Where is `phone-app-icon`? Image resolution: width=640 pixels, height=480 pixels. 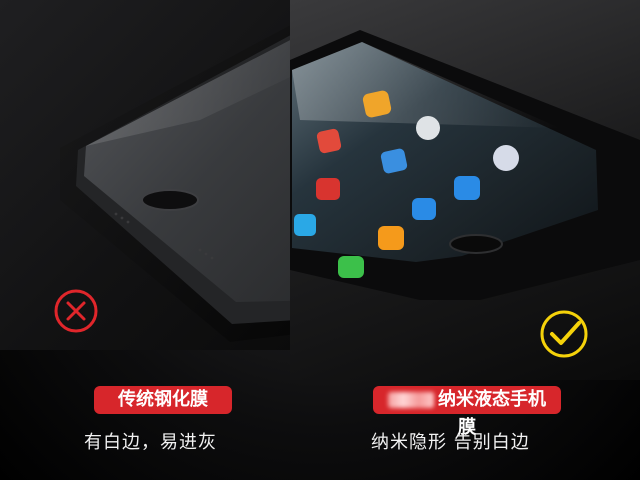
phone-app-icon is located at coordinates (351, 267).